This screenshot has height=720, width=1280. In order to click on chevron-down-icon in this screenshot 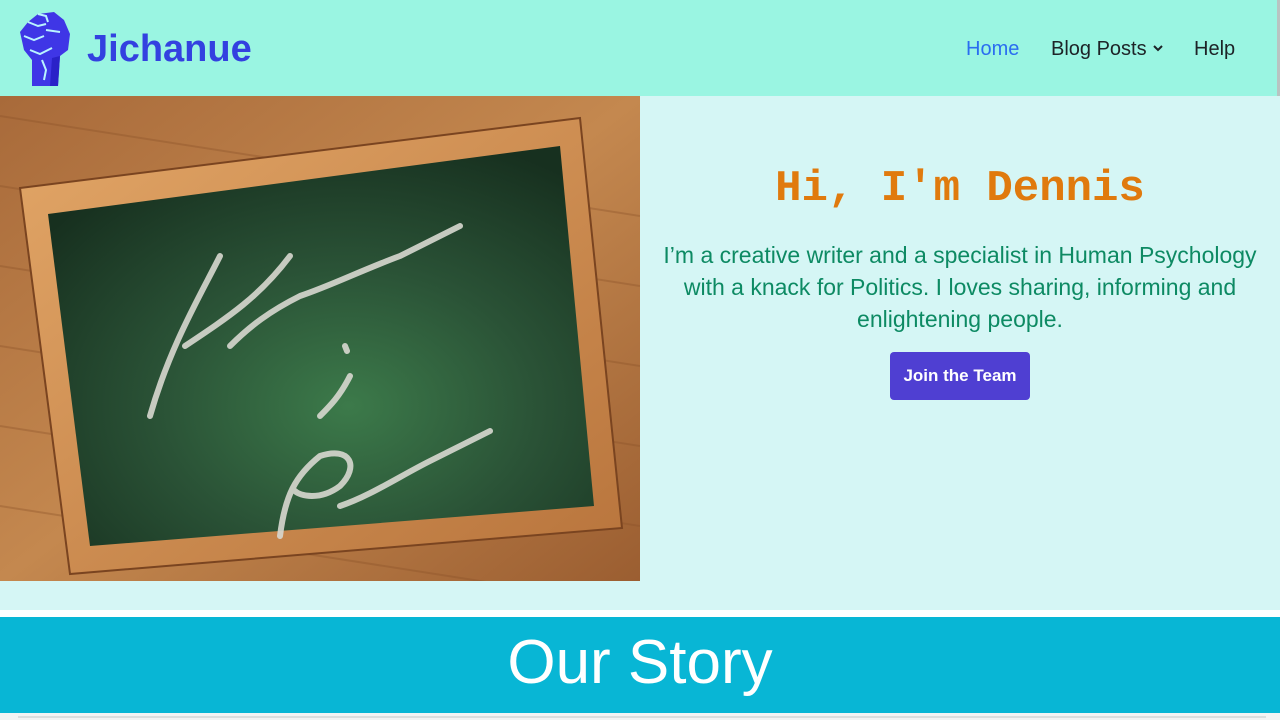, I will do `click(1158, 48)`.